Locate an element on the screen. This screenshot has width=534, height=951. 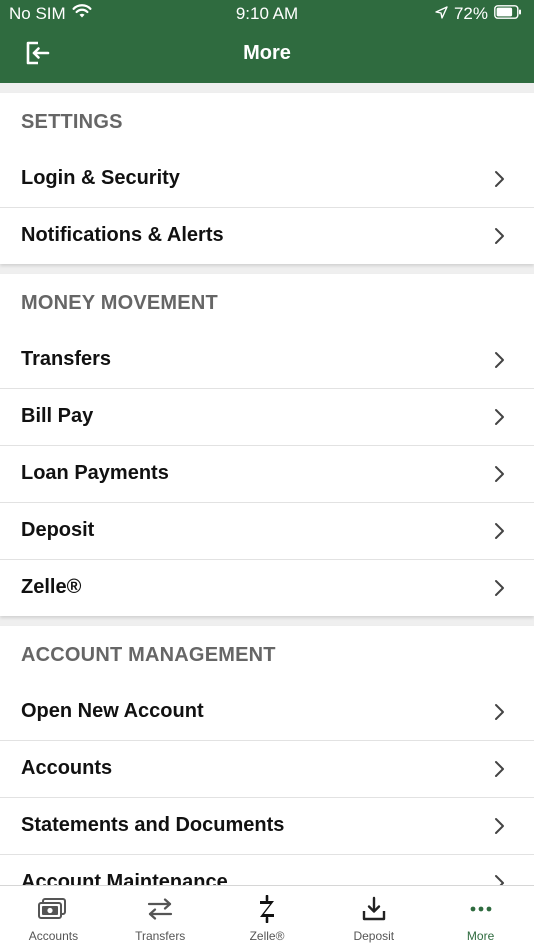
list-item-label: Zelle® is located at coordinates (51, 587).